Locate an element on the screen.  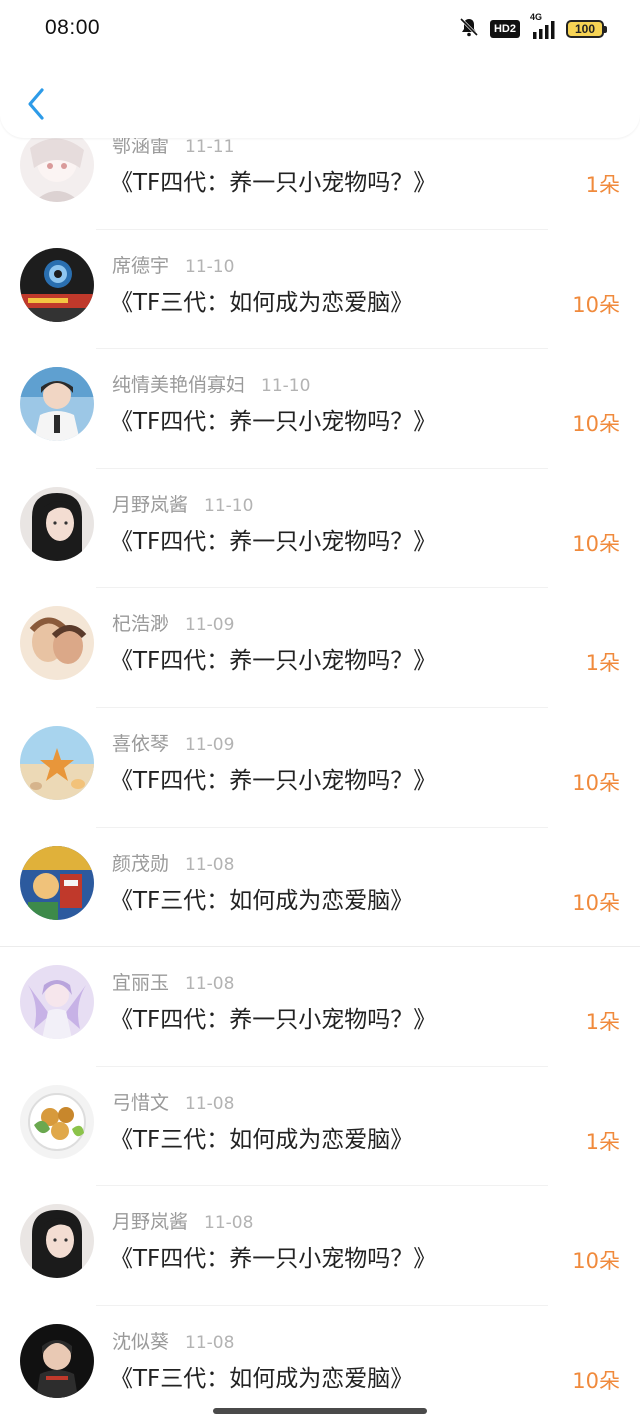
chevron-left-icon is located at coordinates (36, 104).